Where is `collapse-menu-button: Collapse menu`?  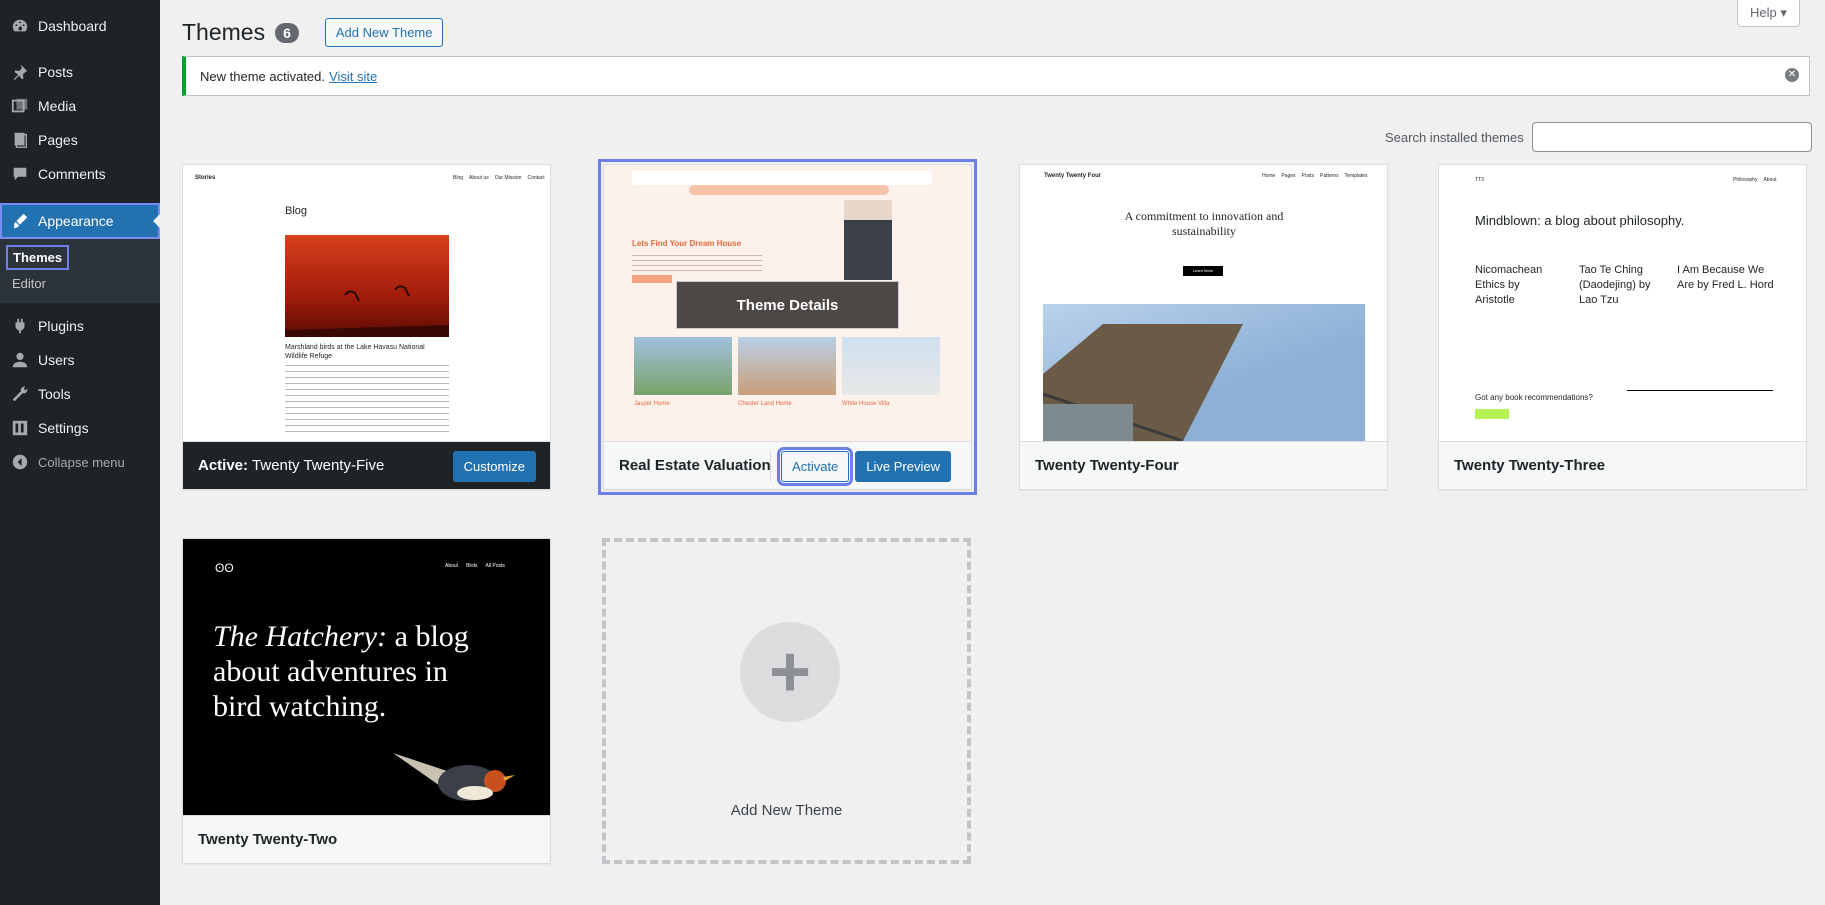
collapse-menu-button: Collapse menu is located at coordinates (80, 462).